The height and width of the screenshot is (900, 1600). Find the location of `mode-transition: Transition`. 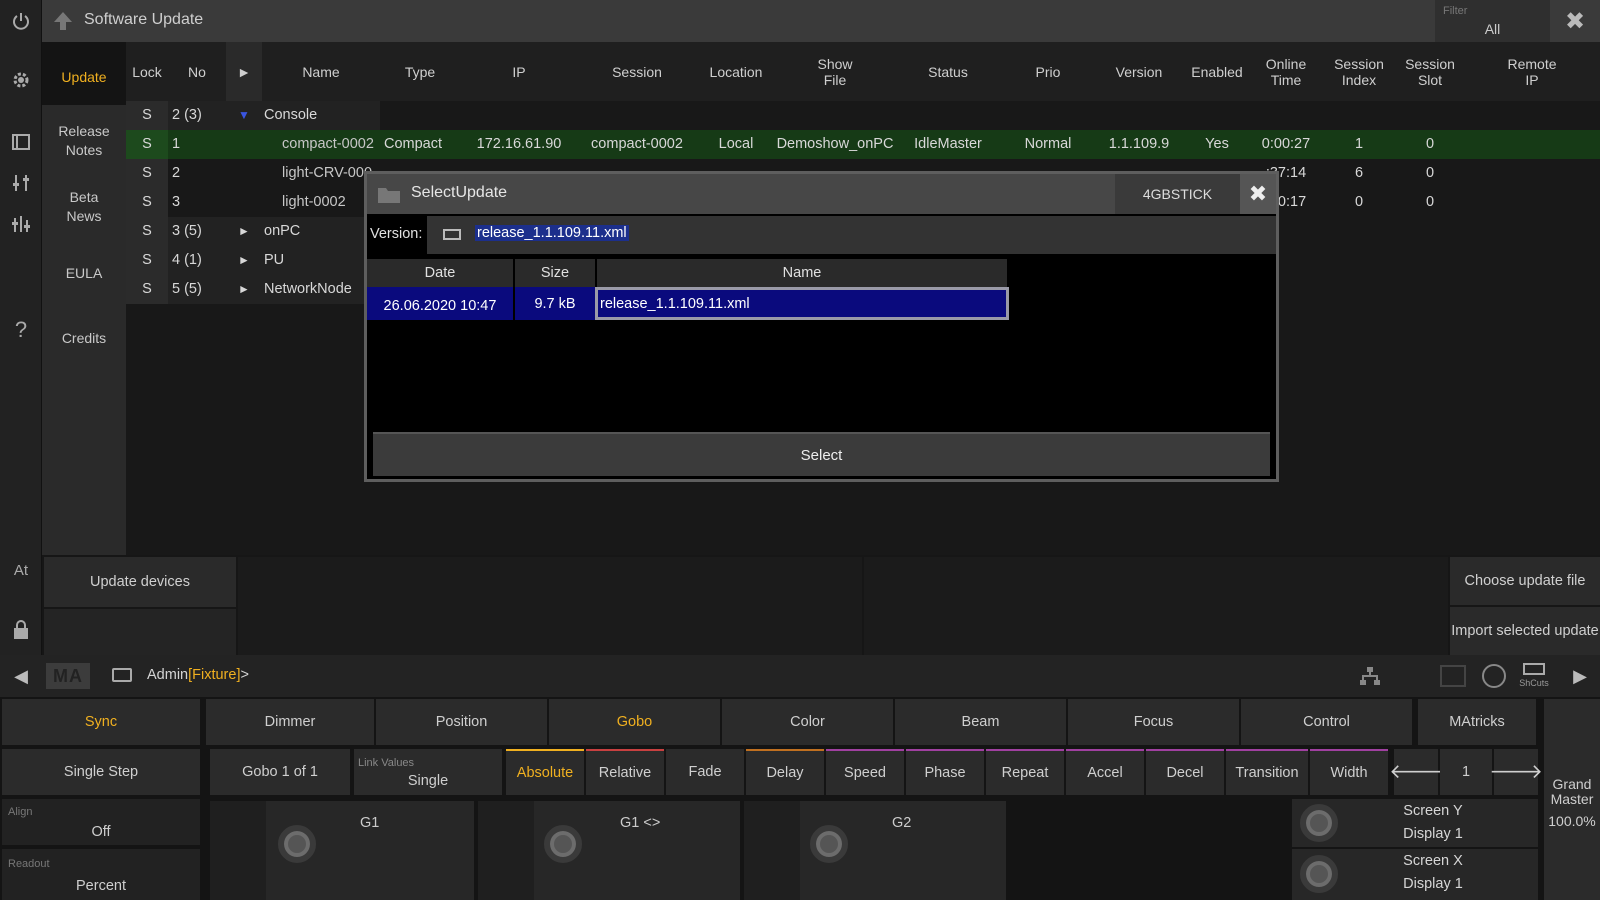

mode-transition: Transition is located at coordinates (1267, 772).